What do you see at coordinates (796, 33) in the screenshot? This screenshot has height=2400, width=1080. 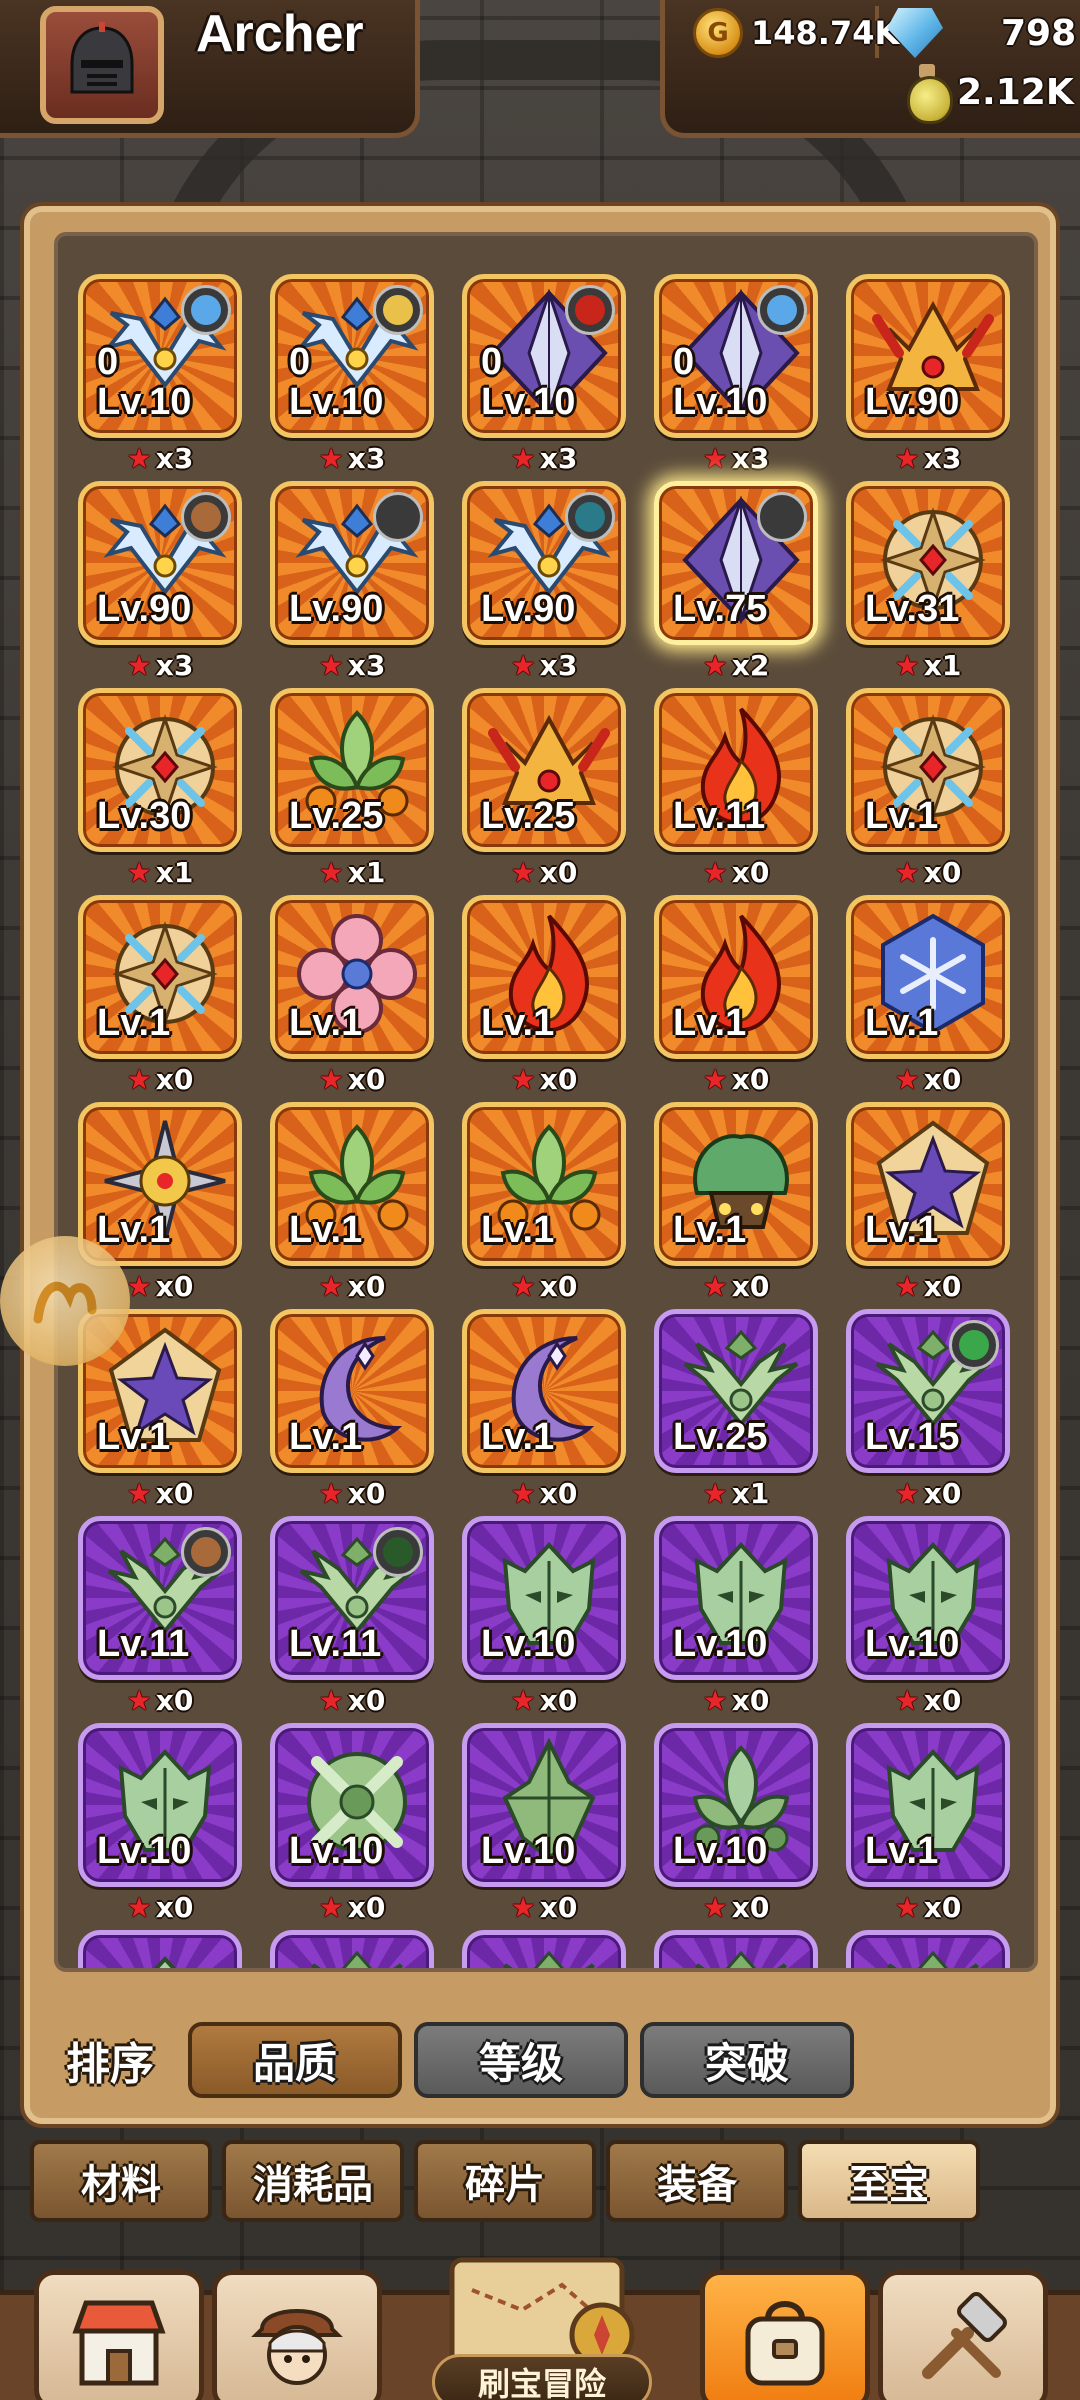 I see `gold-resource: G 148.74K` at bounding box center [796, 33].